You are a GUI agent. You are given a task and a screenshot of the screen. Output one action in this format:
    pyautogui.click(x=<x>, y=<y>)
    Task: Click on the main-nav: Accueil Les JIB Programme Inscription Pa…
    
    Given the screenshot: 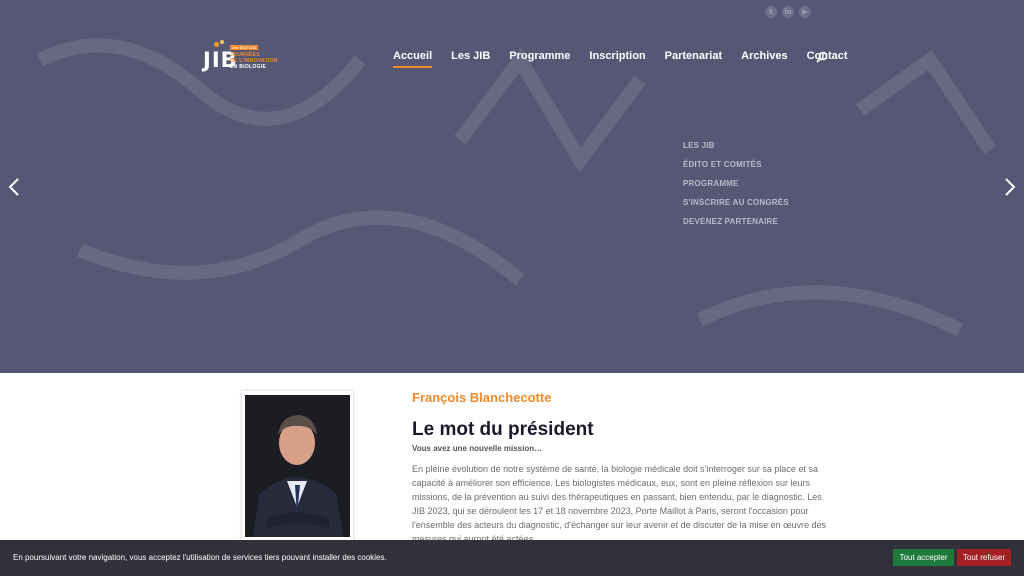 What is the action you would take?
    pyautogui.click(x=630, y=59)
    